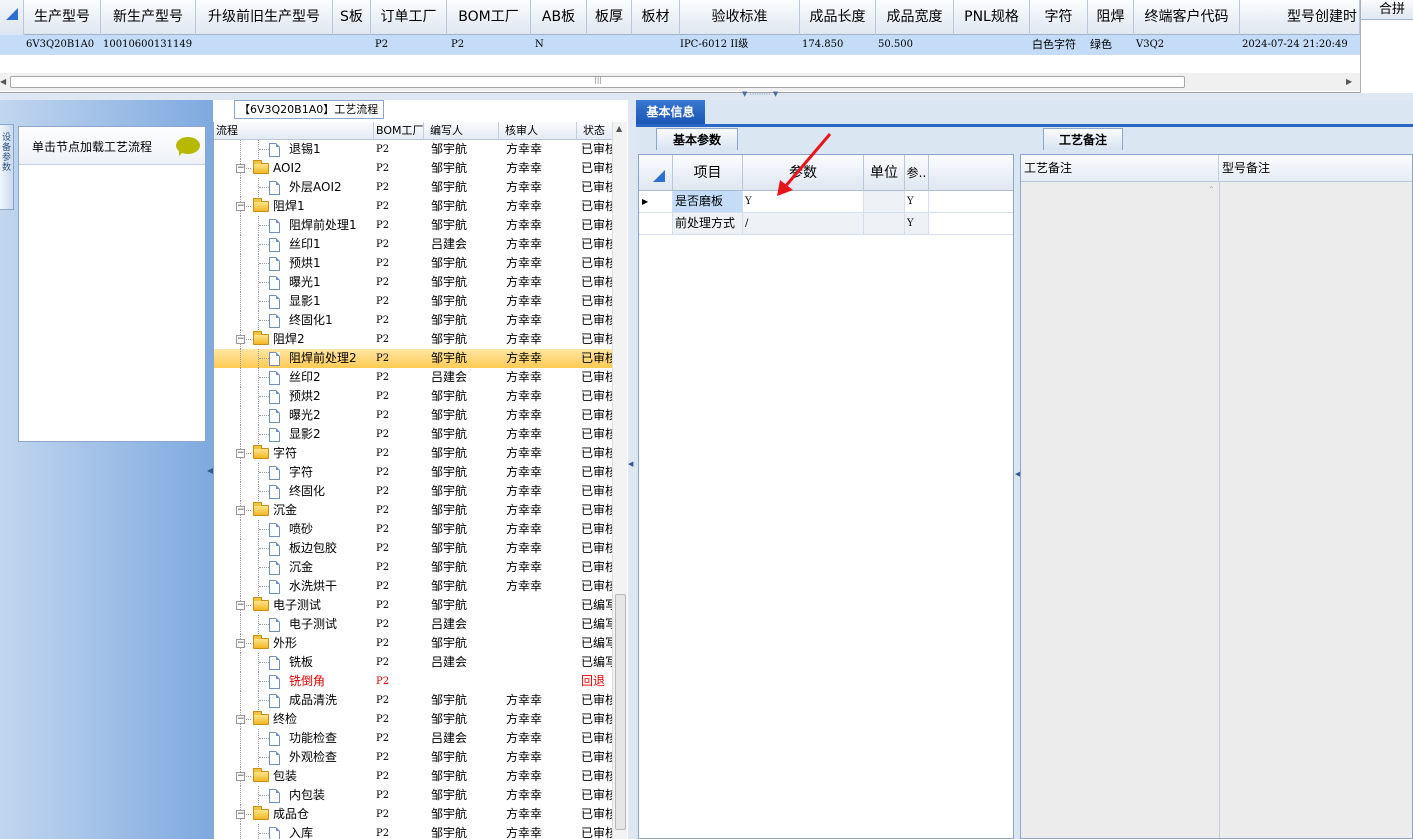 This screenshot has width=1413, height=839. Describe the element at coordinates (917, 173) in the screenshot. I see `col-header-flag: 参..` at that location.